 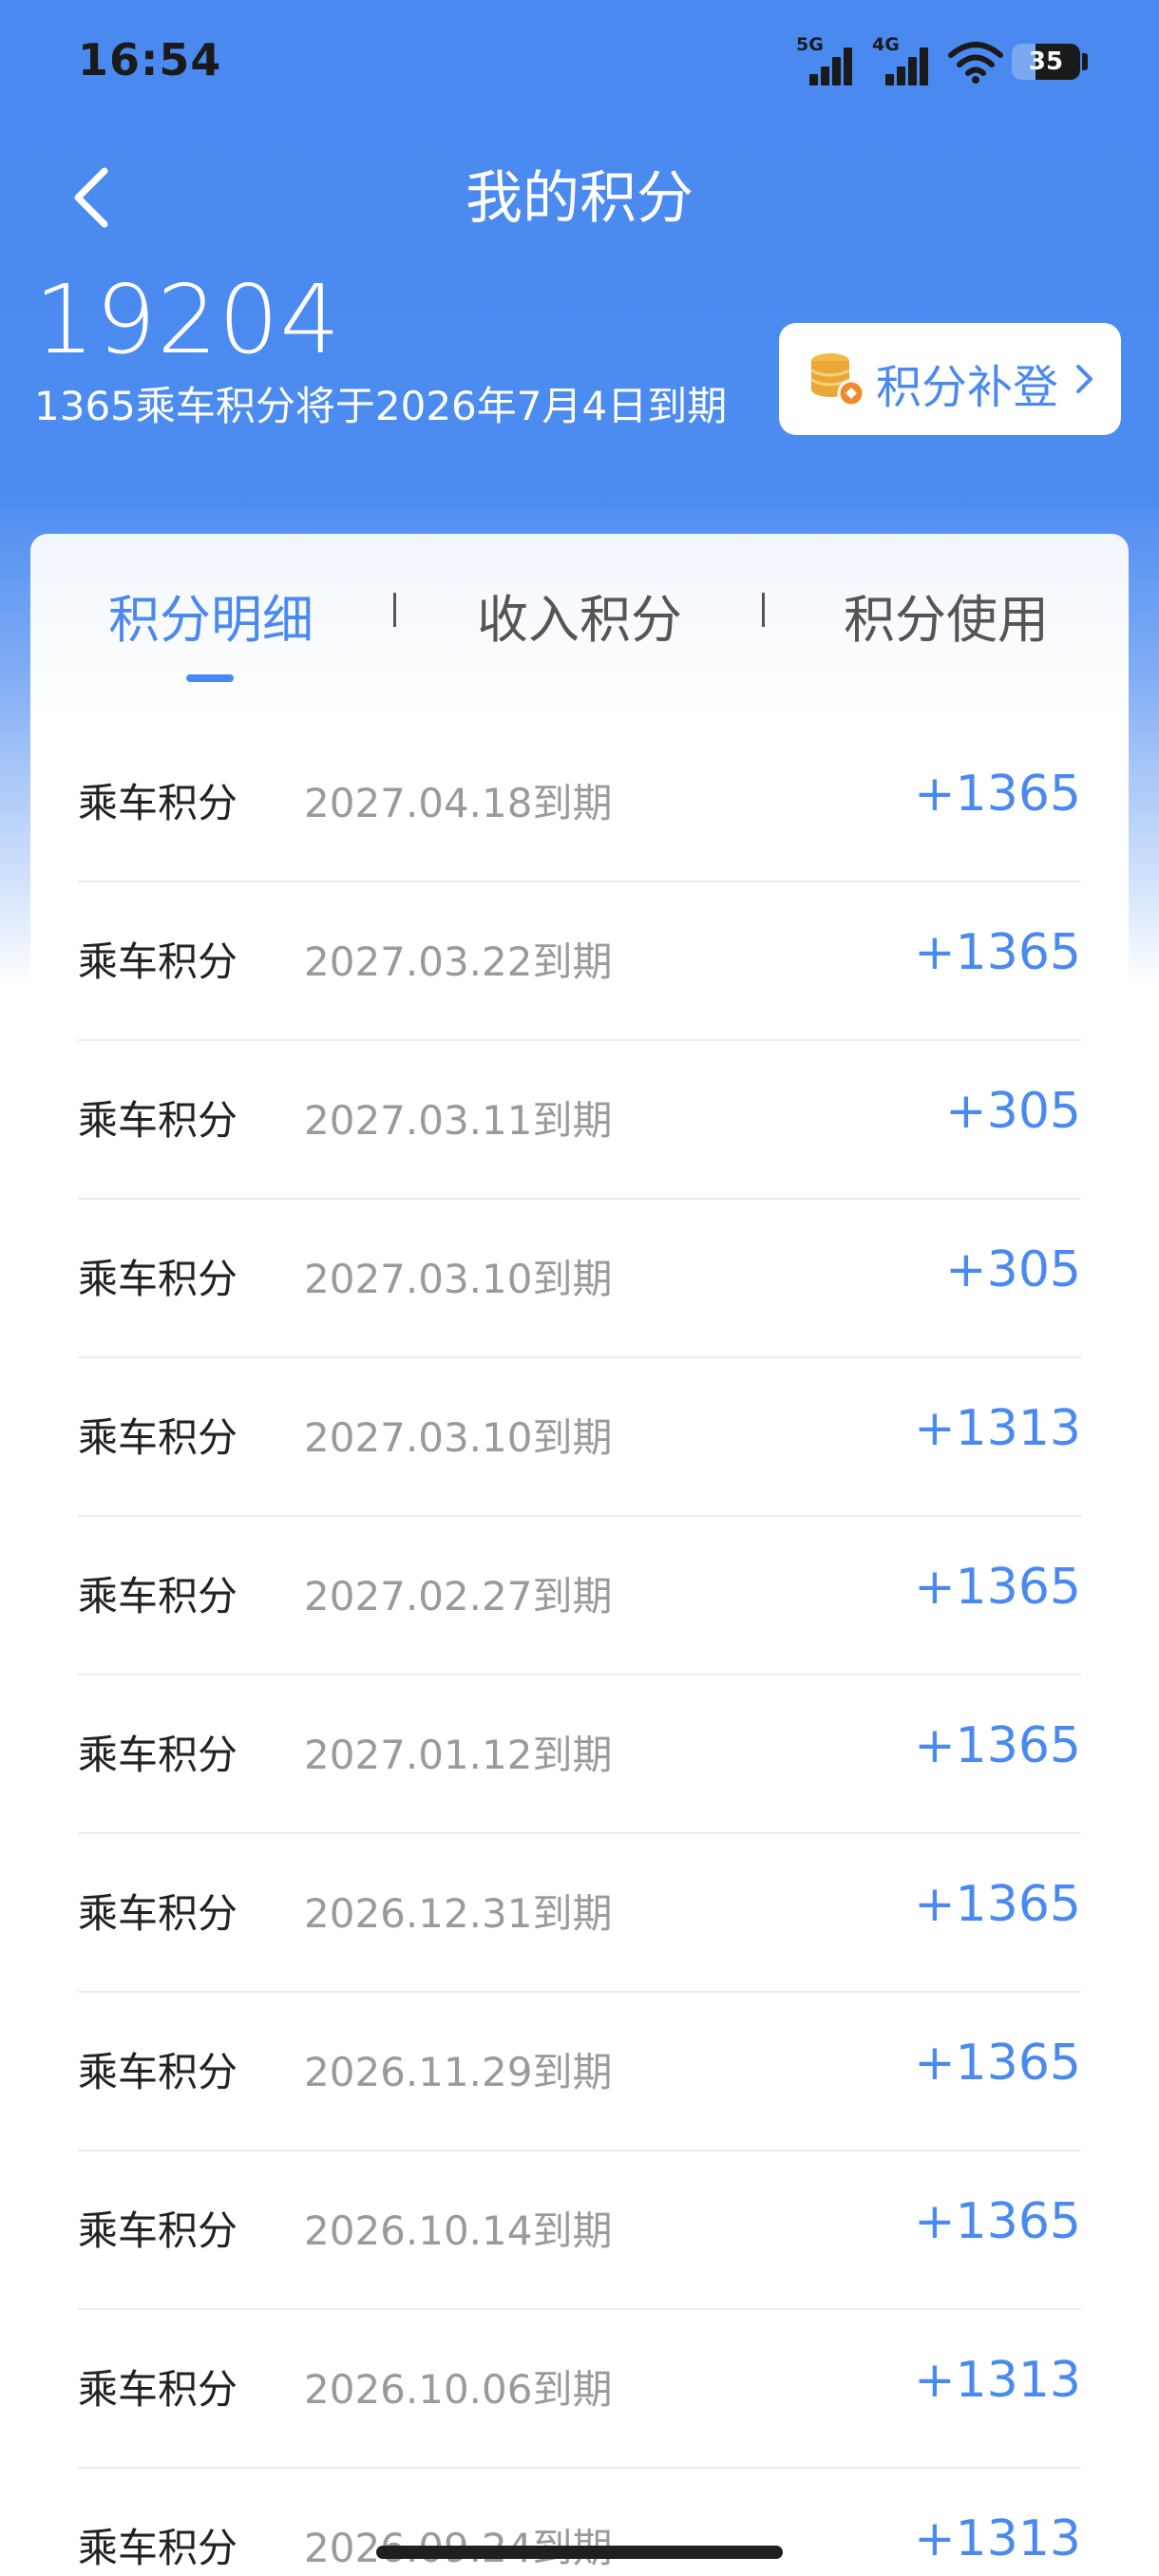 What do you see at coordinates (580, 198) in the screenshot?
I see `page-title: 我的积分` at bounding box center [580, 198].